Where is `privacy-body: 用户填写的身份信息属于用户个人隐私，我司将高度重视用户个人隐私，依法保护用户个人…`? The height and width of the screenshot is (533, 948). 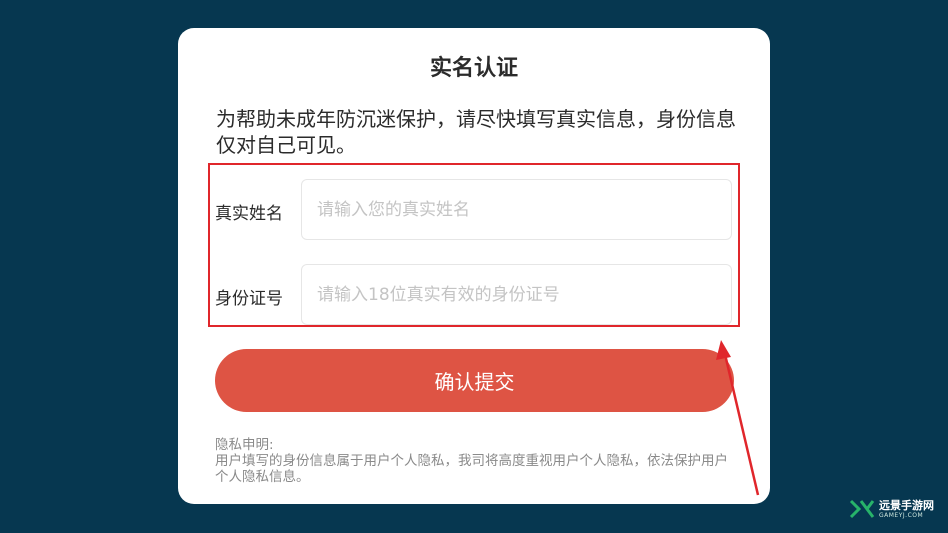 privacy-body: 用户填写的身份信息属于用户个人隐私，我司将高度重视用户个人隐私，依法保护用户个人… is located at coordinates (471, 469).